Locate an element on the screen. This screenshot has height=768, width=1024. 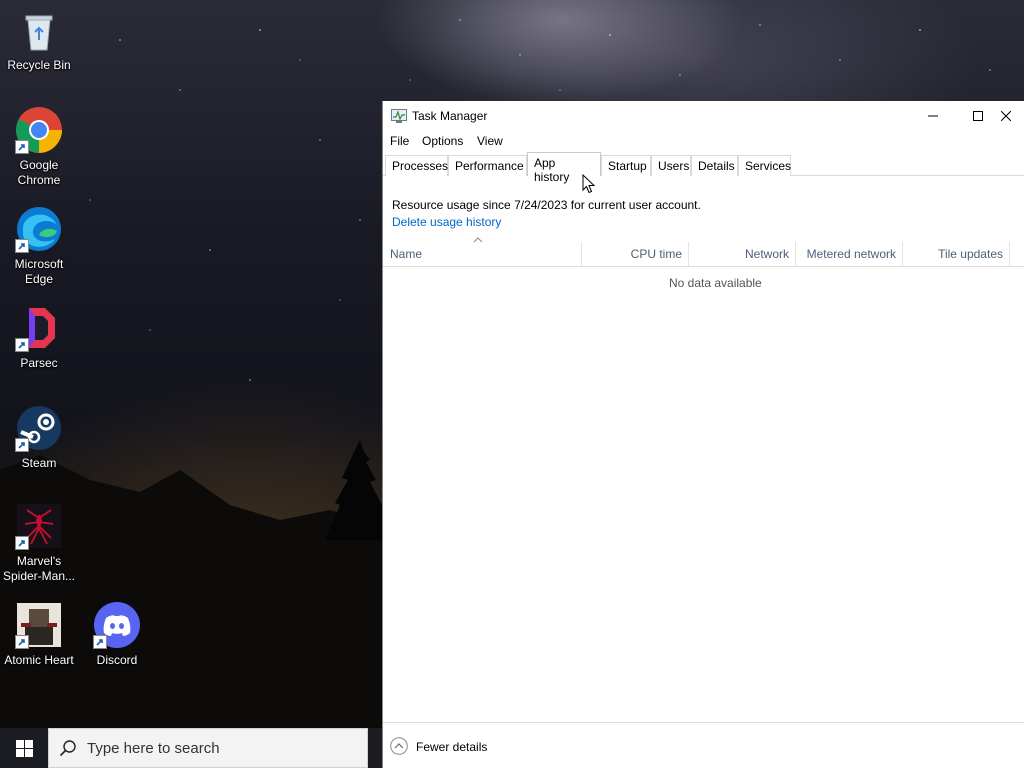
chevron-up-circle-icon is located at coordinates (399, 748).